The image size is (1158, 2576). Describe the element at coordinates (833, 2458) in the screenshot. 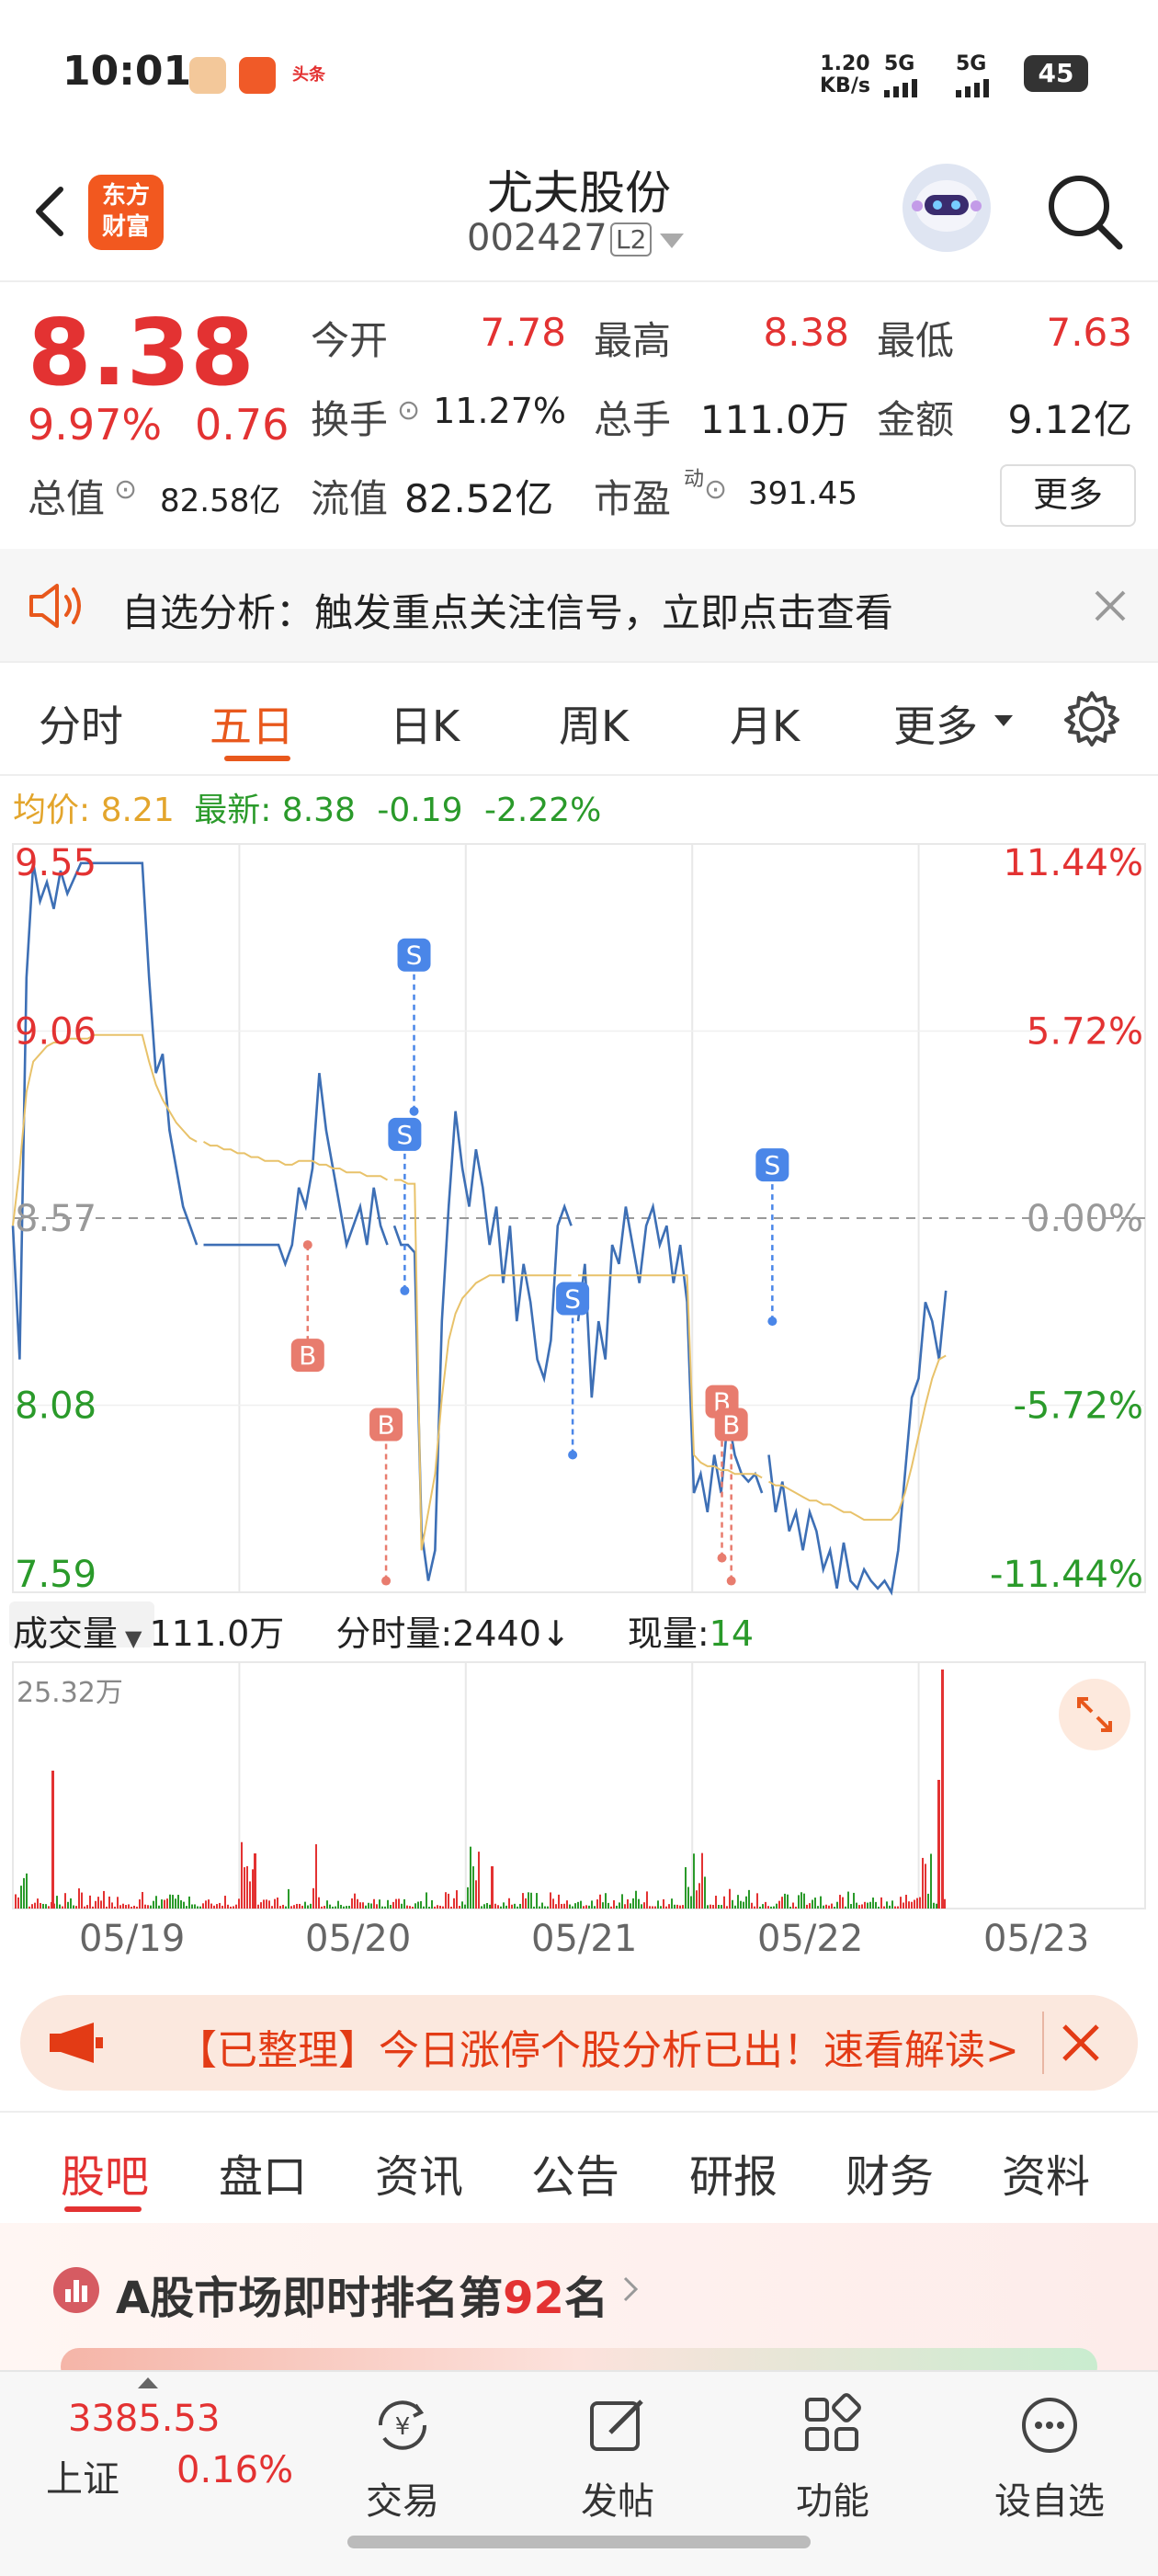

I see `nav-functions: 功能` at that location.